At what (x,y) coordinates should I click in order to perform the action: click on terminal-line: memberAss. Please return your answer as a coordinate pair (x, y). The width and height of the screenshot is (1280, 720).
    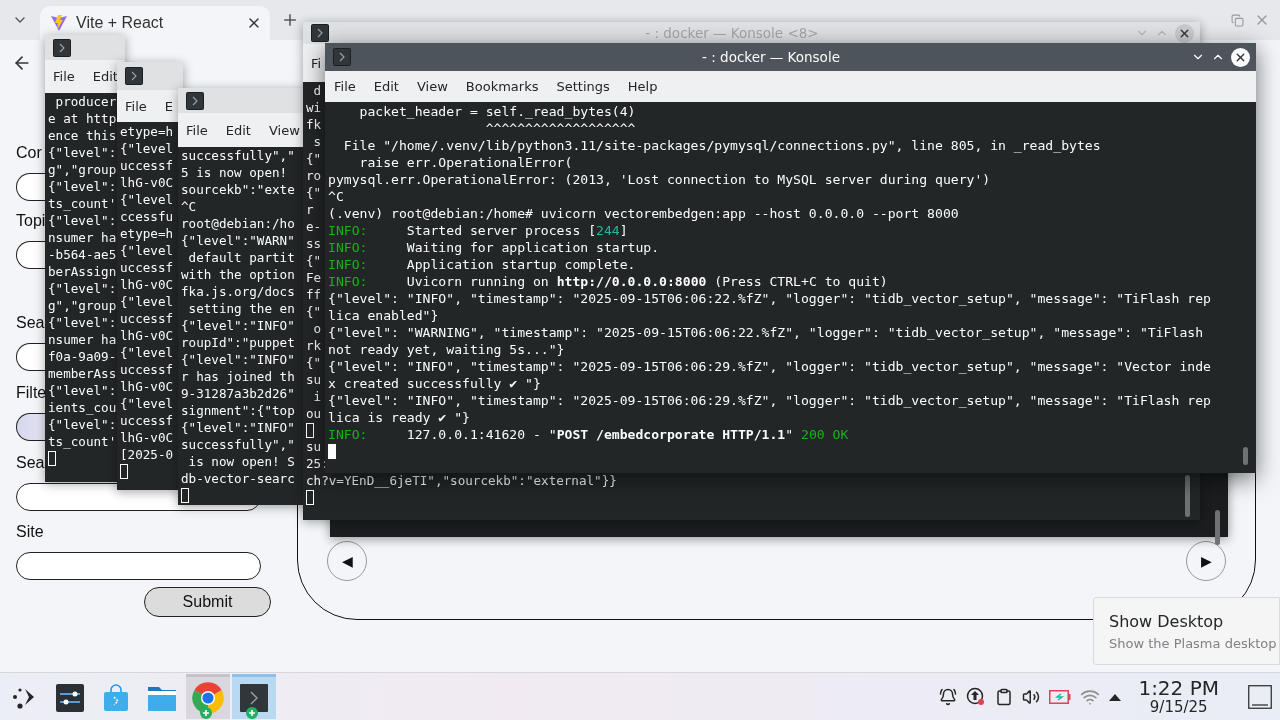
    Looking at the image, I should click on (82, 373).